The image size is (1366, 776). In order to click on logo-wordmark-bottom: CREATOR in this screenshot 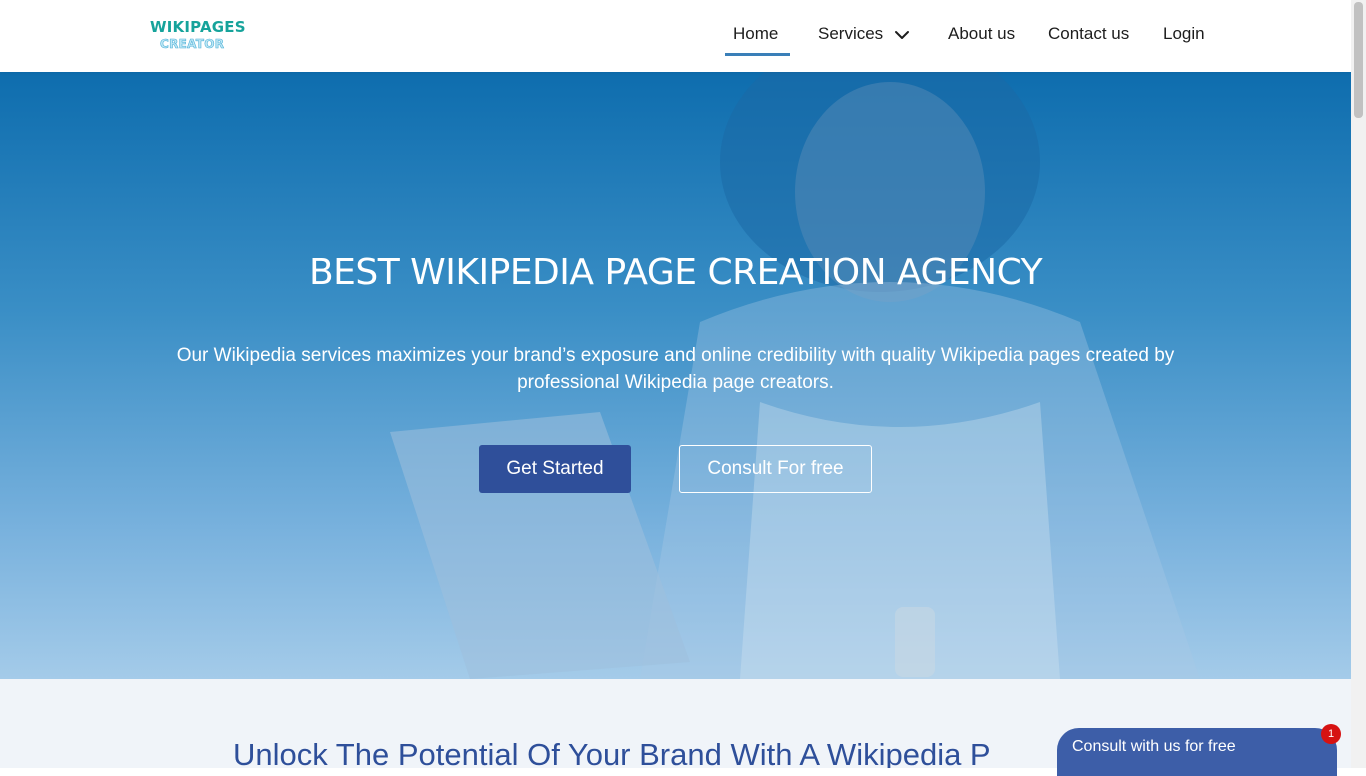, I will do `click(192, 44)`.